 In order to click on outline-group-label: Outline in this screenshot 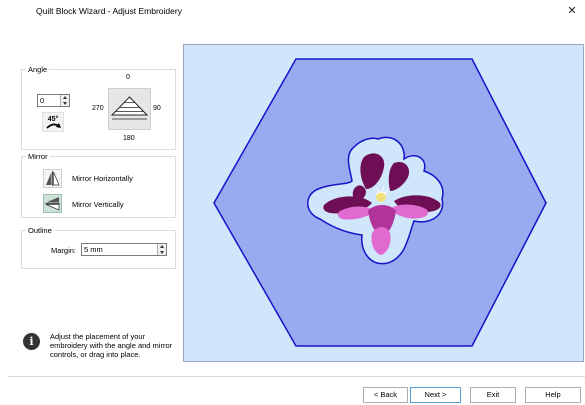, I will do `click(40, 230)`.